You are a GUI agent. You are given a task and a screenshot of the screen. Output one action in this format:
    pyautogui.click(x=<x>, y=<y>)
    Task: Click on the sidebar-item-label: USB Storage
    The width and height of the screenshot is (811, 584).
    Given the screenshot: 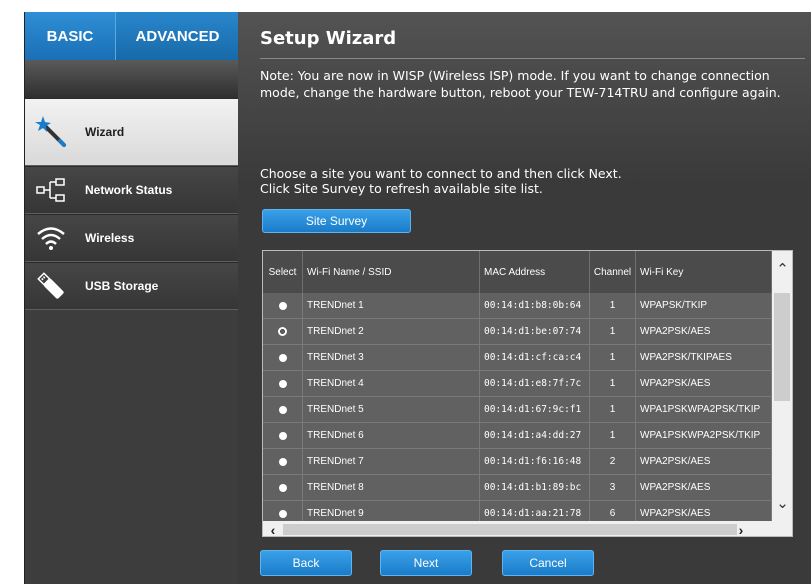 What is the action you would take?
    pyautogui.click(x=122, y=286)
    